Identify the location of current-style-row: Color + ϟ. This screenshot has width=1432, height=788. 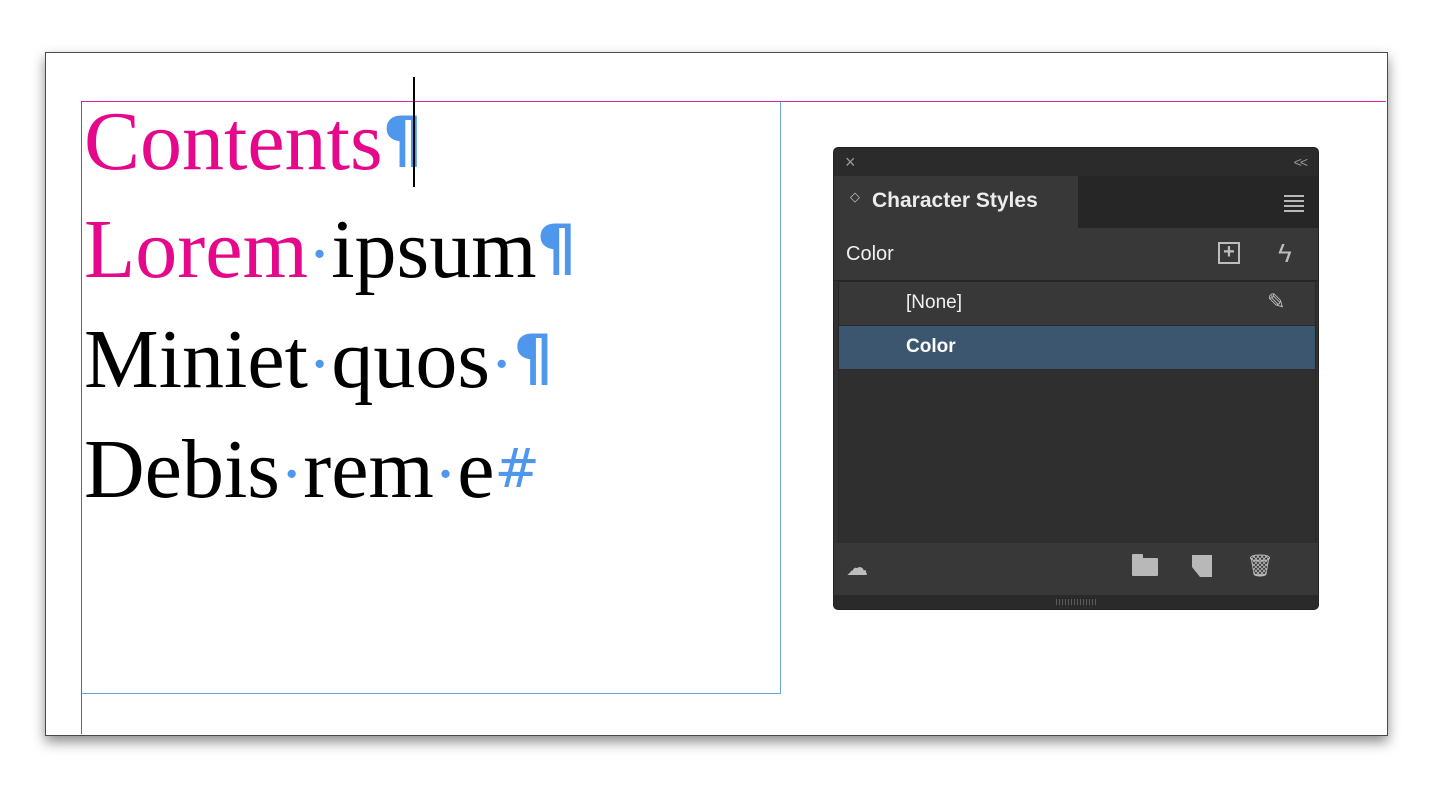
(1076, 254).